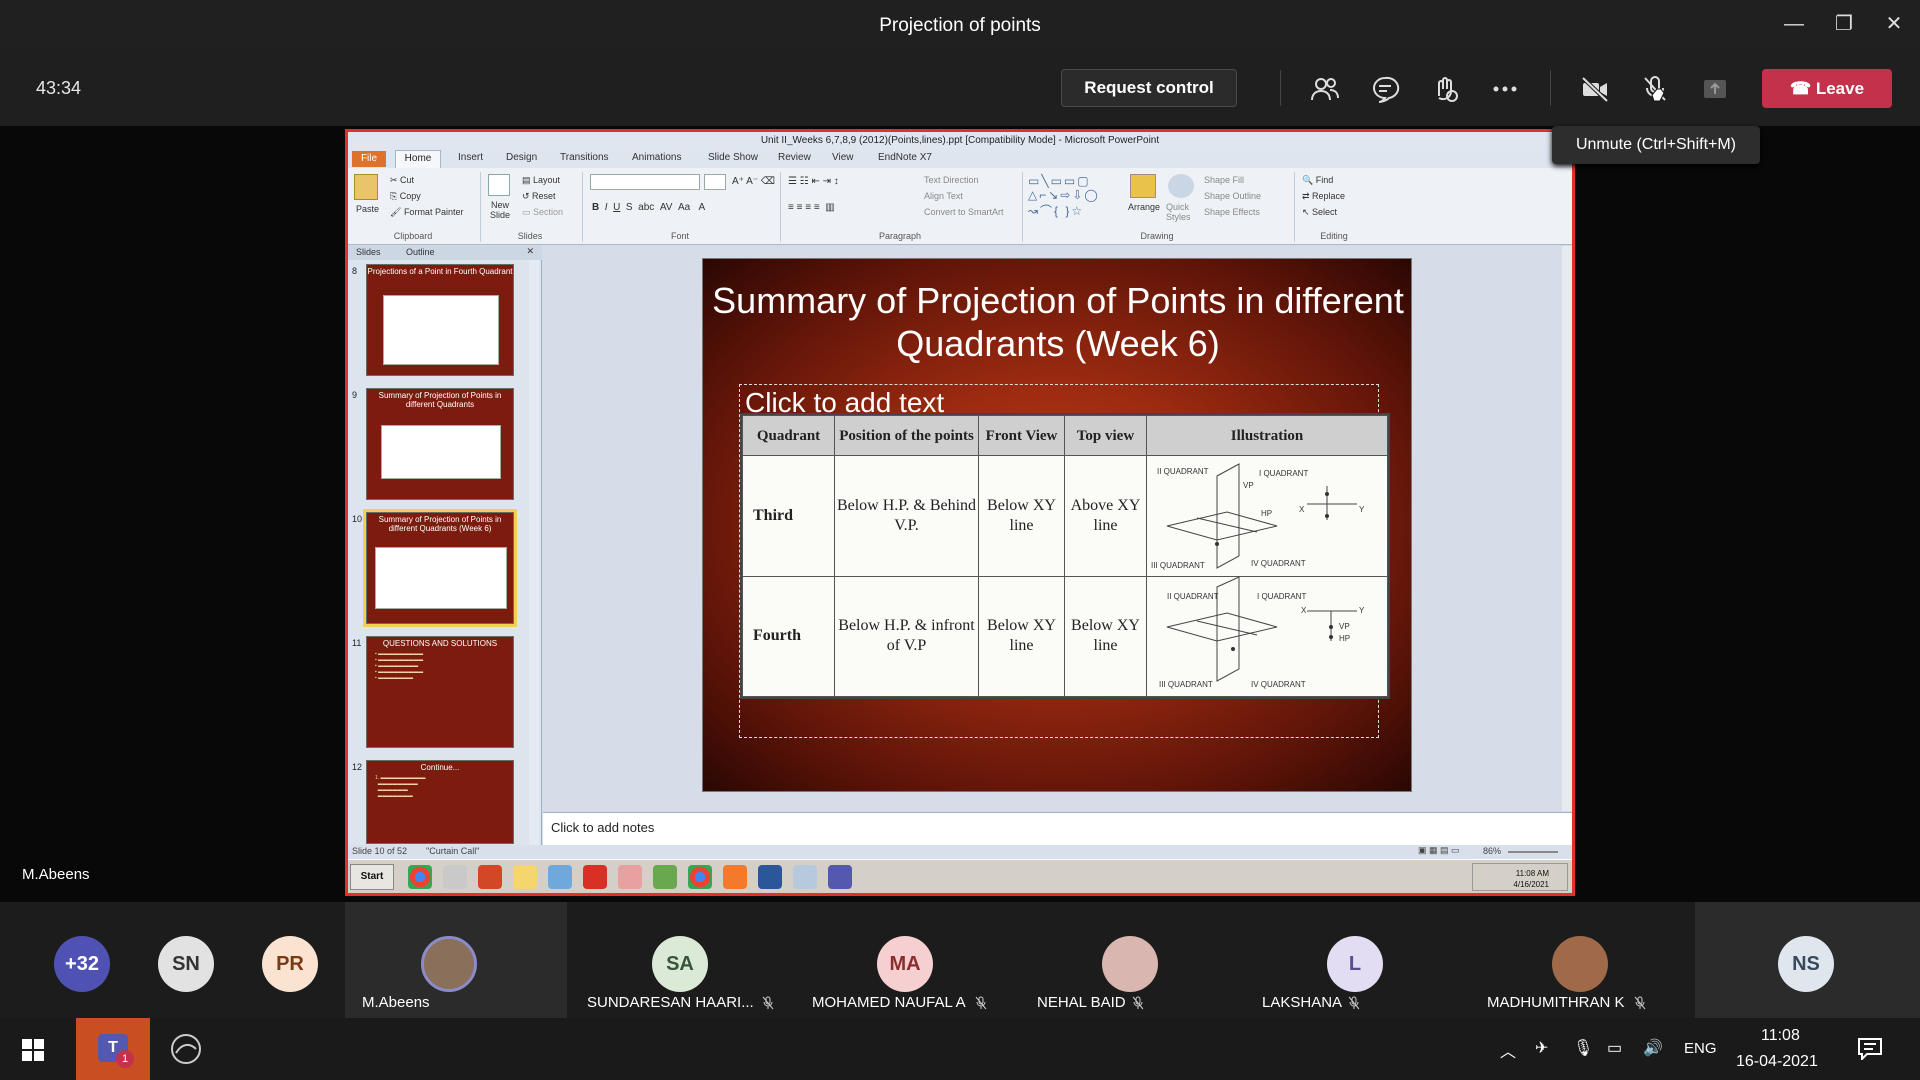 The image size is (1920, 1080). Describe the element at coordinates (1182, 212) in the screenshot. I see `quick-styles-button: Quick Styles` at that location.